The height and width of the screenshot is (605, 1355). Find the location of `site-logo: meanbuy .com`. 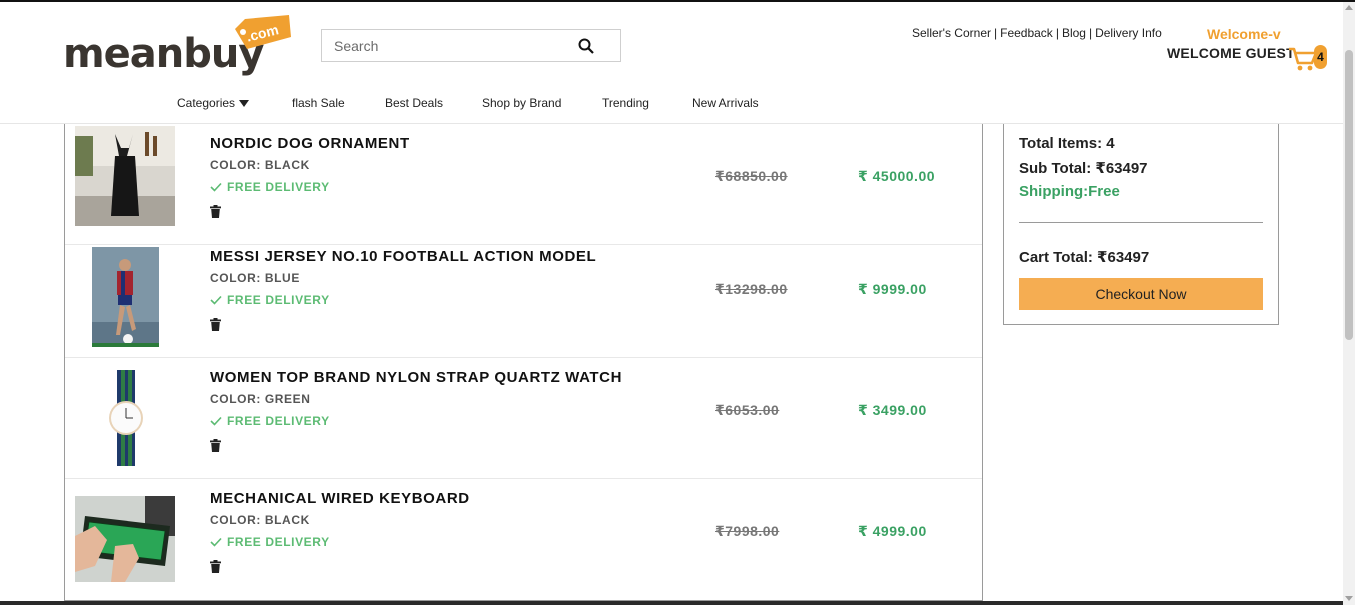

site-logo: meanbuy .com is located at coordinates (178, 46).